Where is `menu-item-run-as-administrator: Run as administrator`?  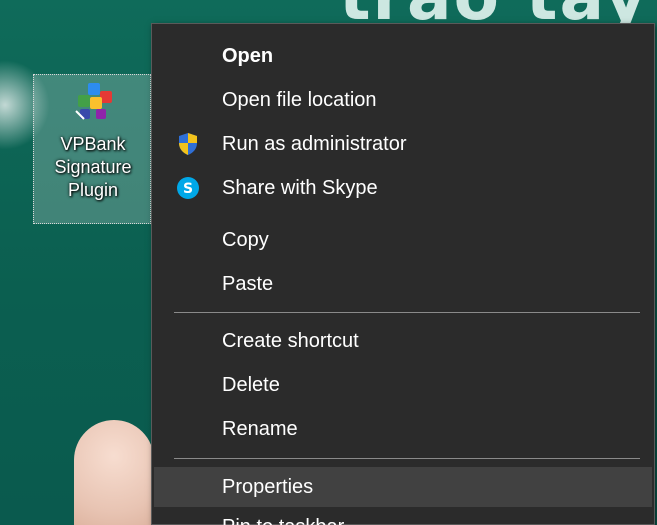
menu-item-run-as-administrator: Run as administrator is located at coordinates (403, 144).